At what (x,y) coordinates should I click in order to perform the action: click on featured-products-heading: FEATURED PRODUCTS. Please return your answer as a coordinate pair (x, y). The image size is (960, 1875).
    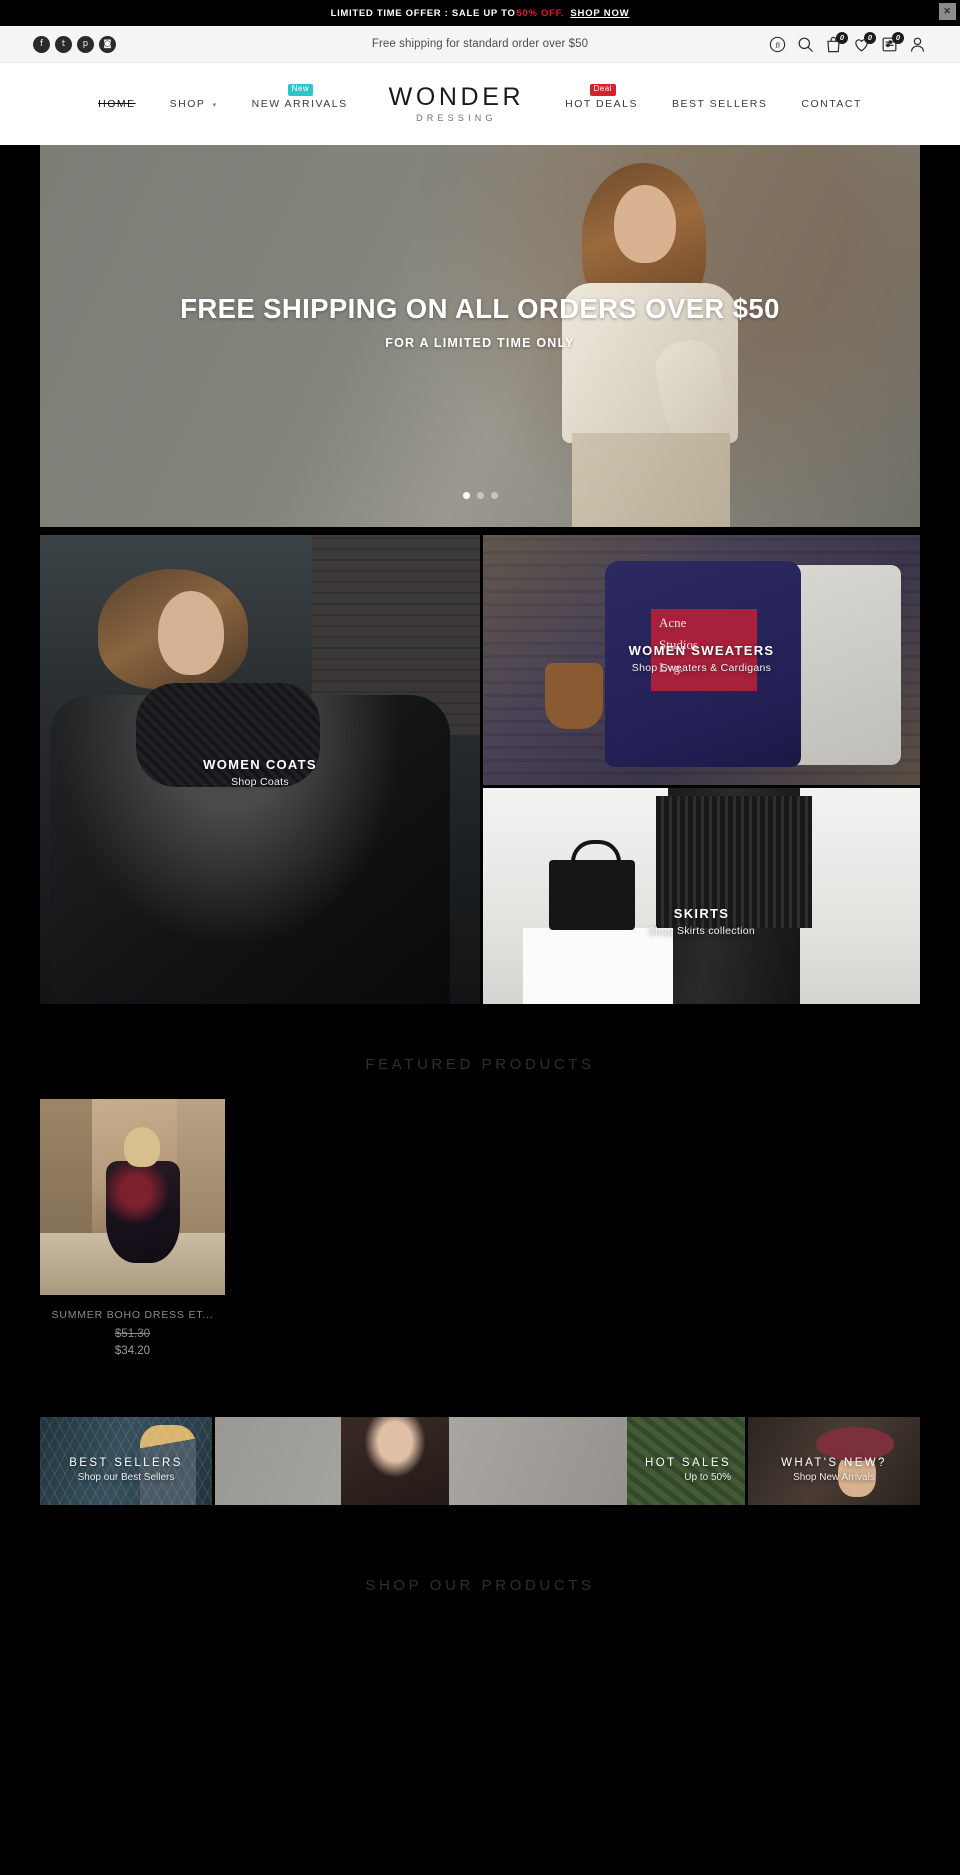
    Looking at the image, I should click on (480, 1064).